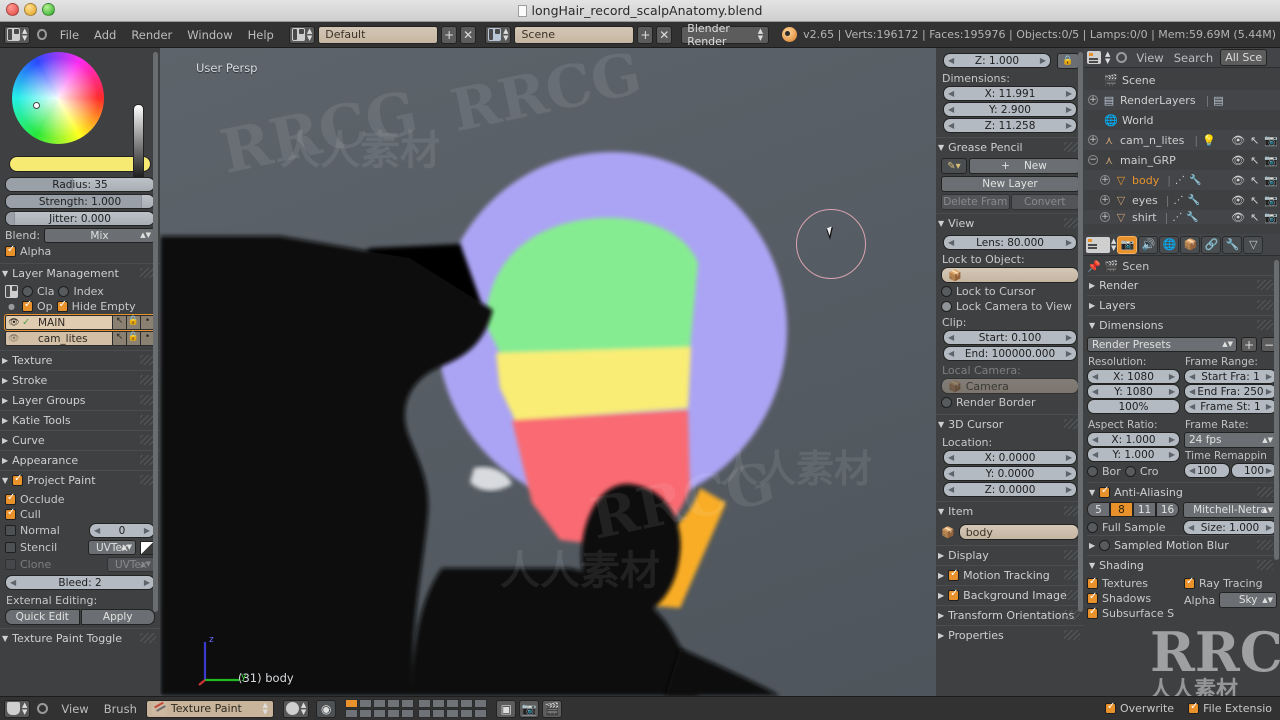  I want to click on clone-uv-dropdown: UVTex ▲▼, so click(131, 564).